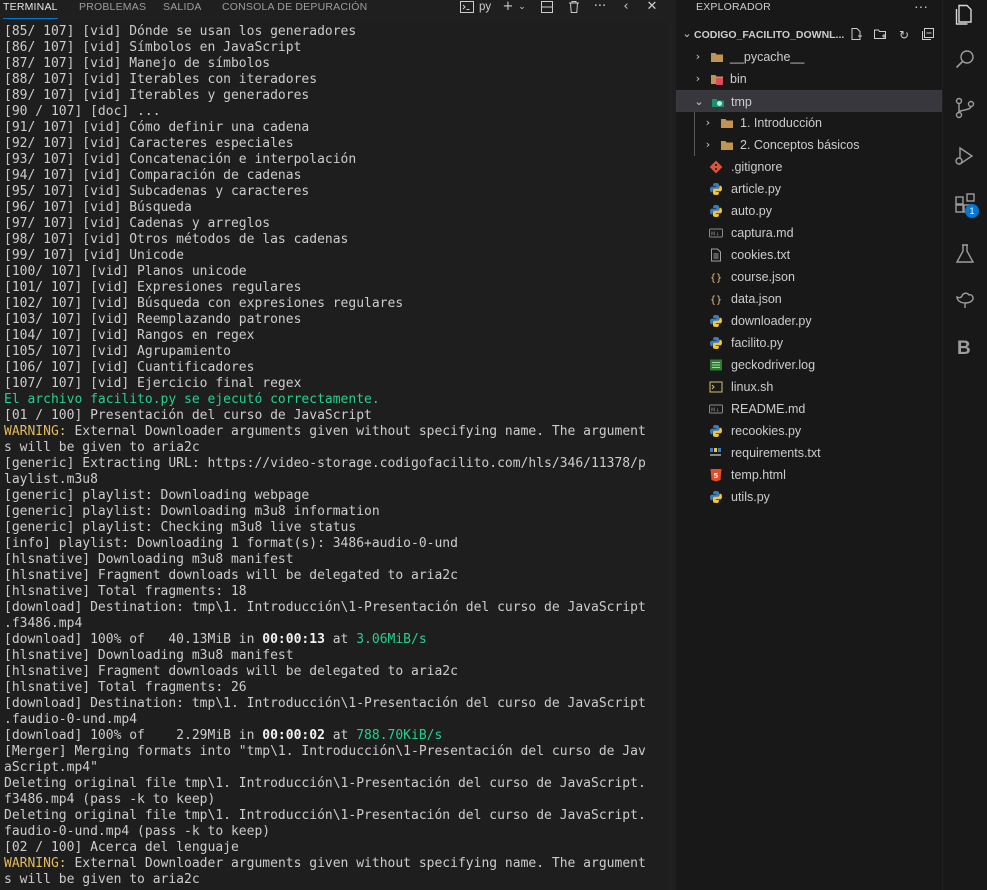 The image size is (987, 890). Describe the element at coordinates (965, 254) in the screenshot. I see `testing-icon` at that location.